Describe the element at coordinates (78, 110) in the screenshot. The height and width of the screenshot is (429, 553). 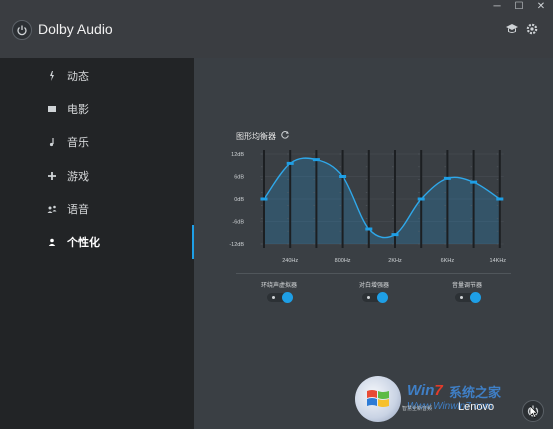
I see `sidebar-item-label: 电影` at that location.